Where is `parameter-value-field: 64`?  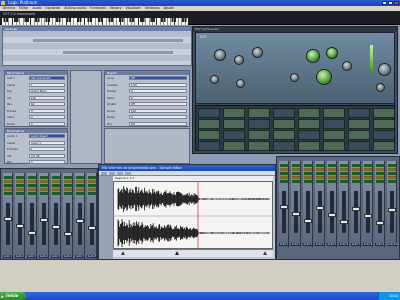
parameter-value-field: 64 is located at coordinates (47, 104).